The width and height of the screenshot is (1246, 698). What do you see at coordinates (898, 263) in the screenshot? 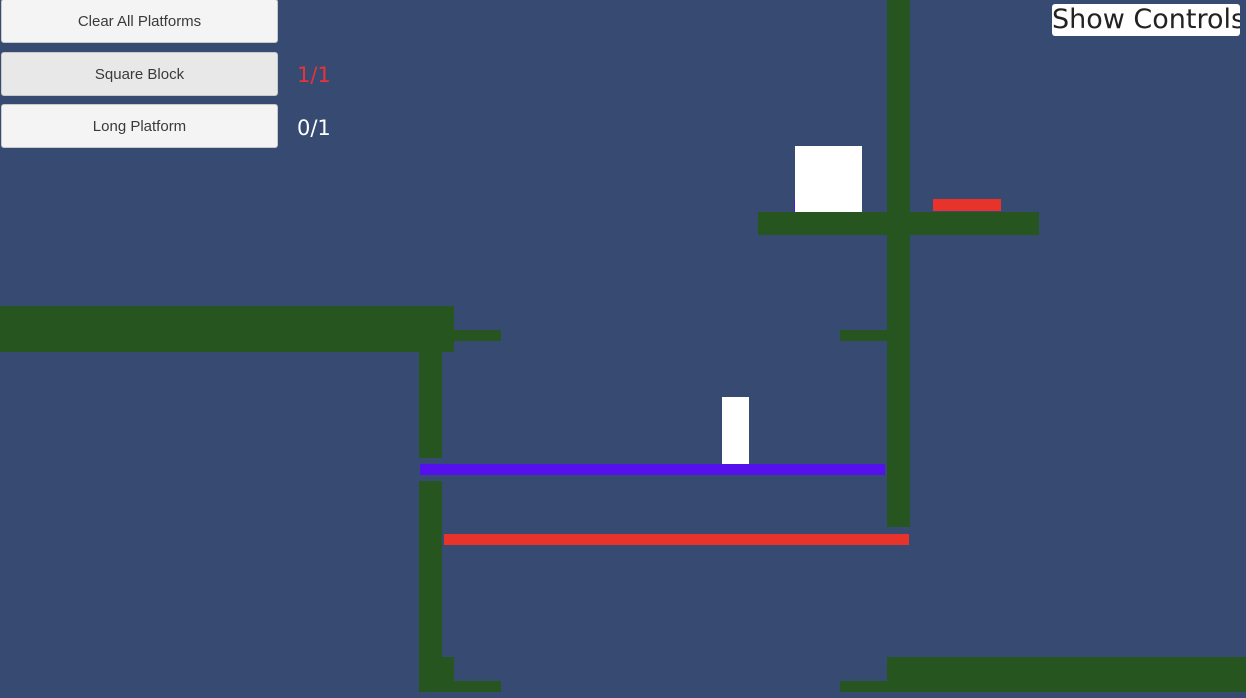
I see `right-pillar` at bounding box center [898, 263].